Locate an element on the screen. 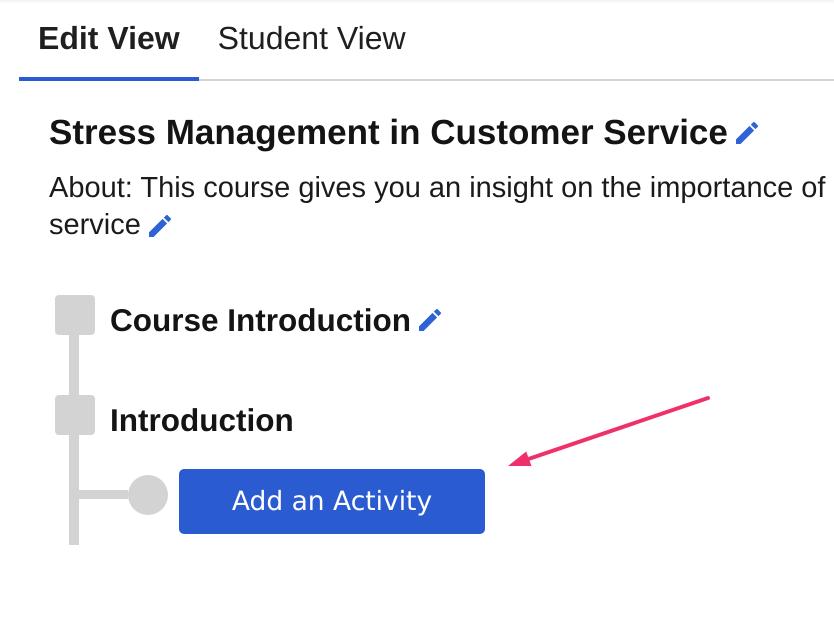 The image size is (834, 632). circle-marker-icon is located at coordinates (148, 495).